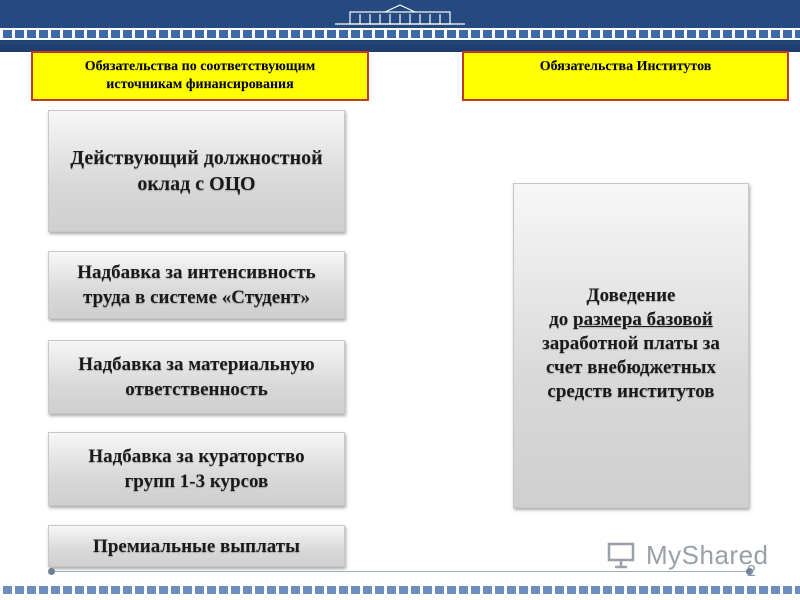  What do you see at coordinates (196, 184) in the screenshot?
I see `base-salary-line2: оклад с ОЦО` at bounding box center [196, 184].